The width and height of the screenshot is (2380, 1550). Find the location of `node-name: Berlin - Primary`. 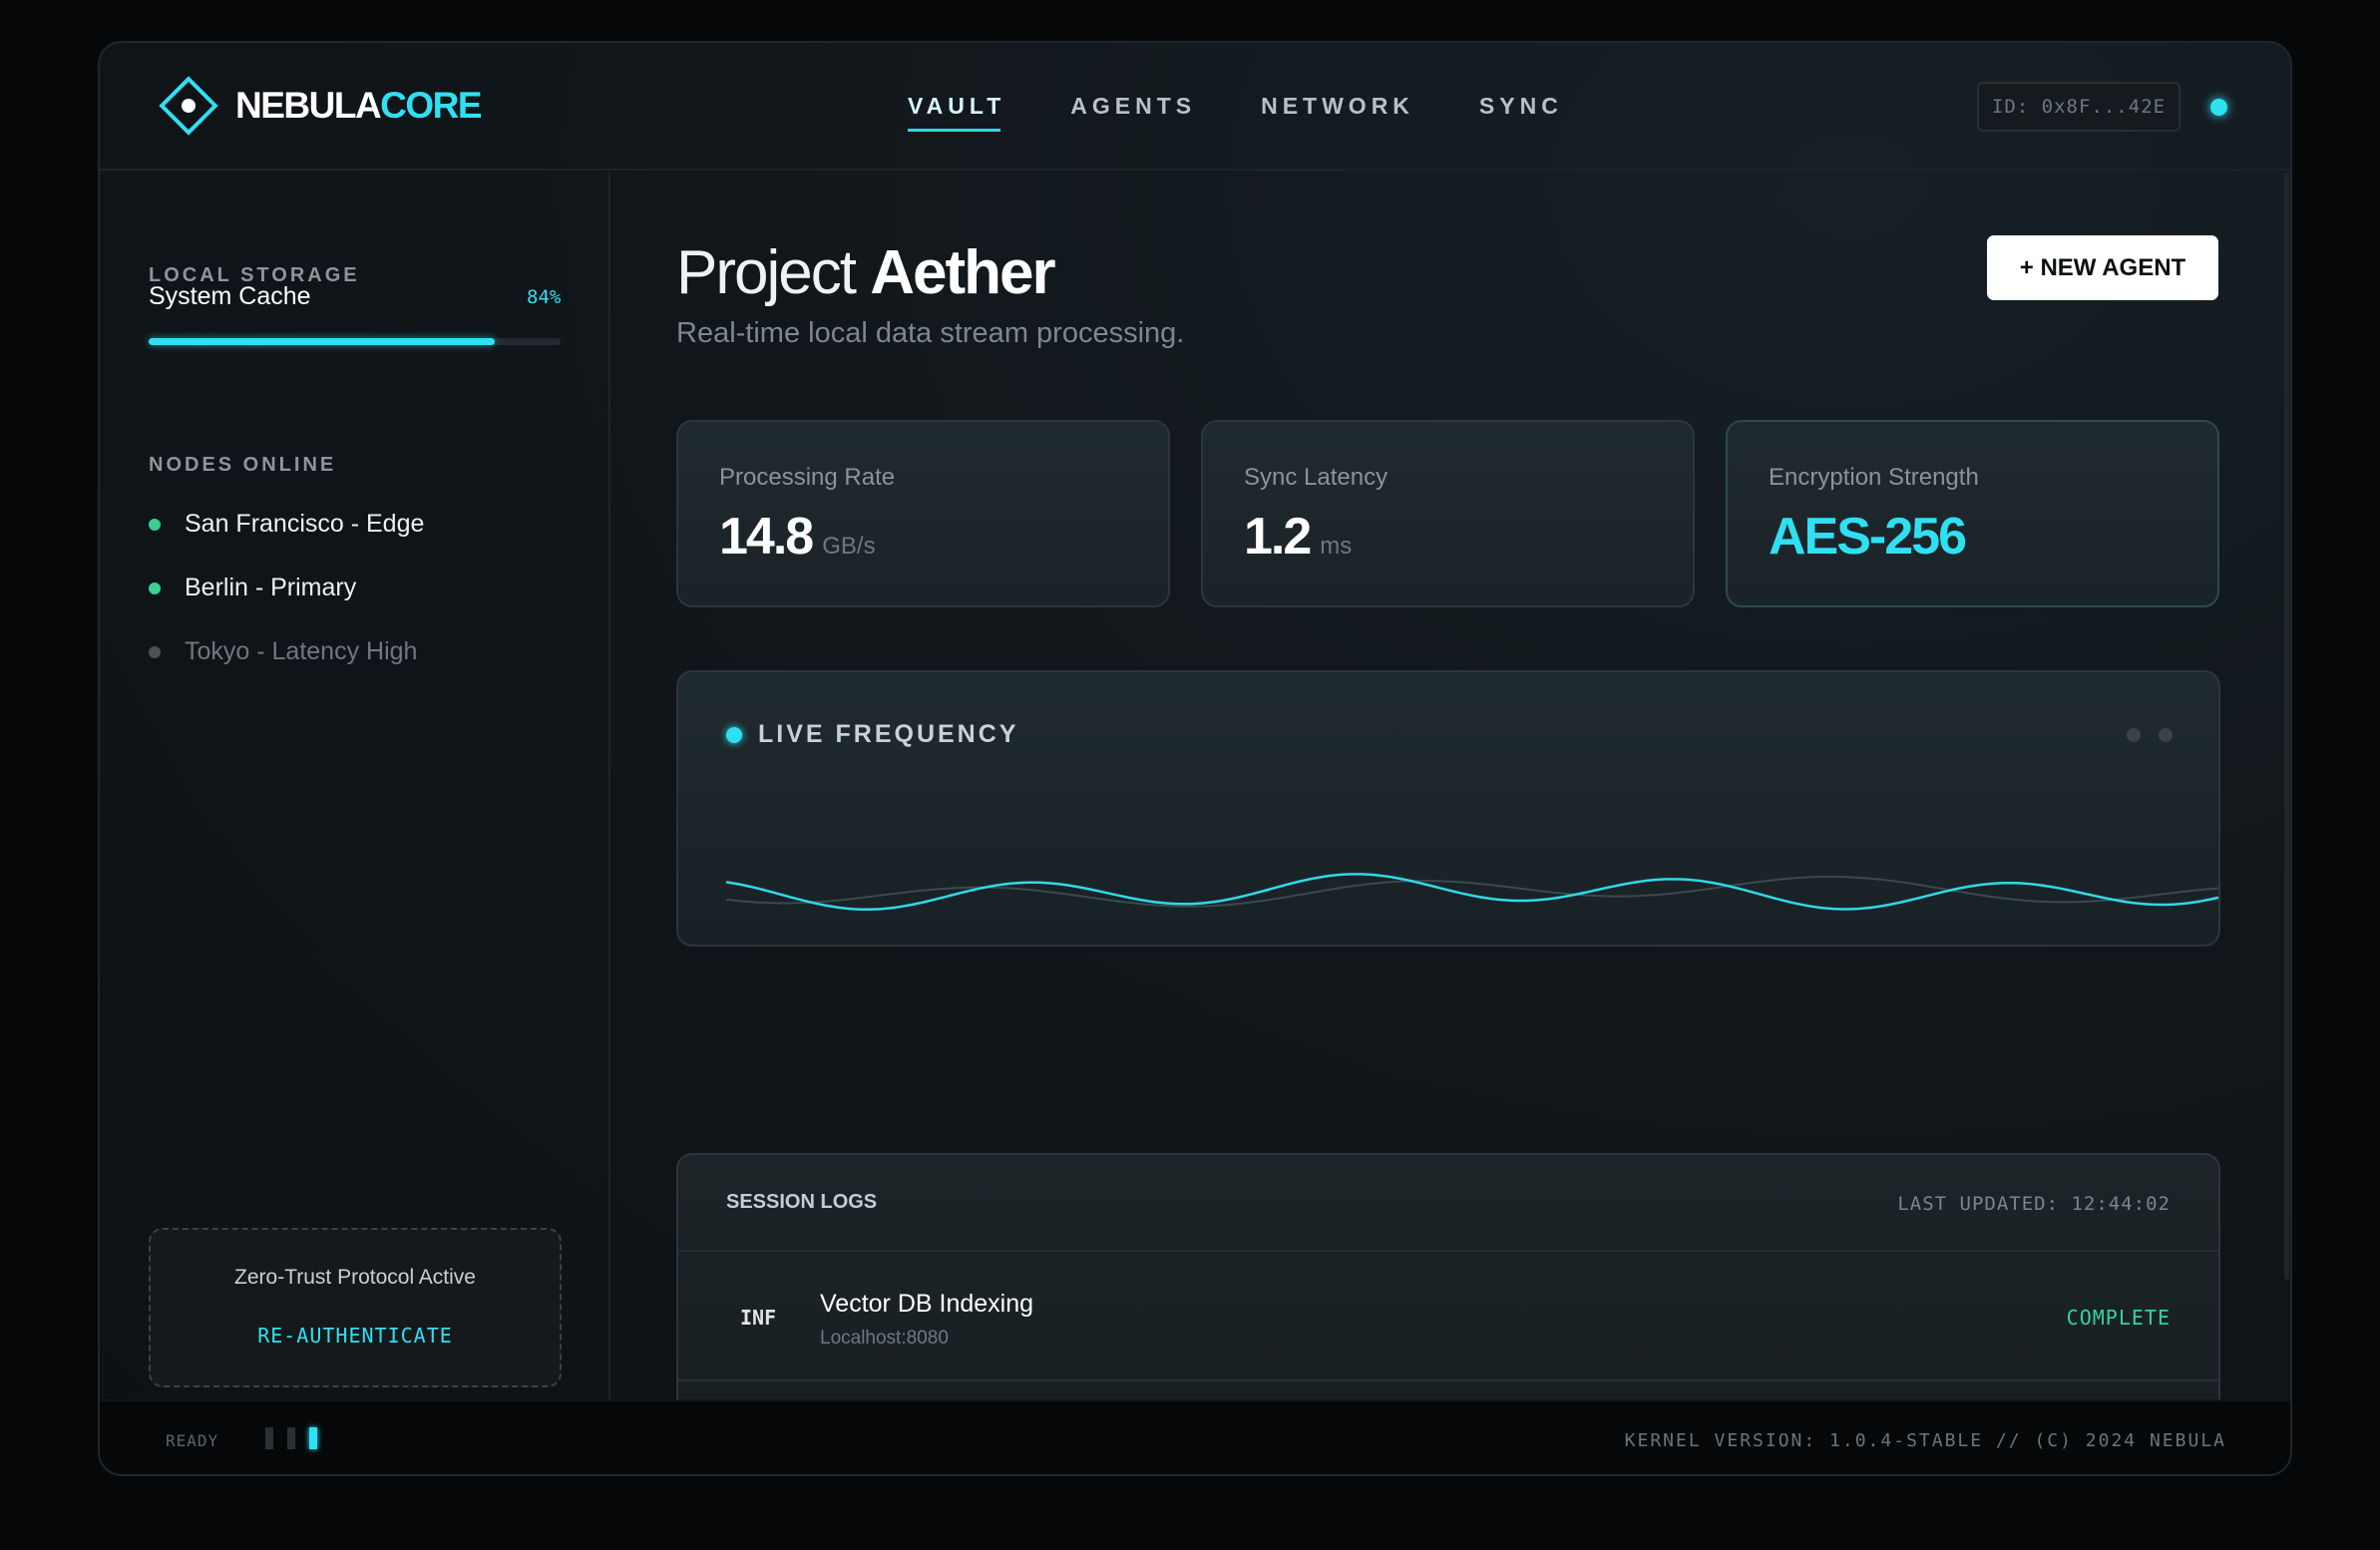

node-name: Berlin - Primary is located at coordinates (271, 588).